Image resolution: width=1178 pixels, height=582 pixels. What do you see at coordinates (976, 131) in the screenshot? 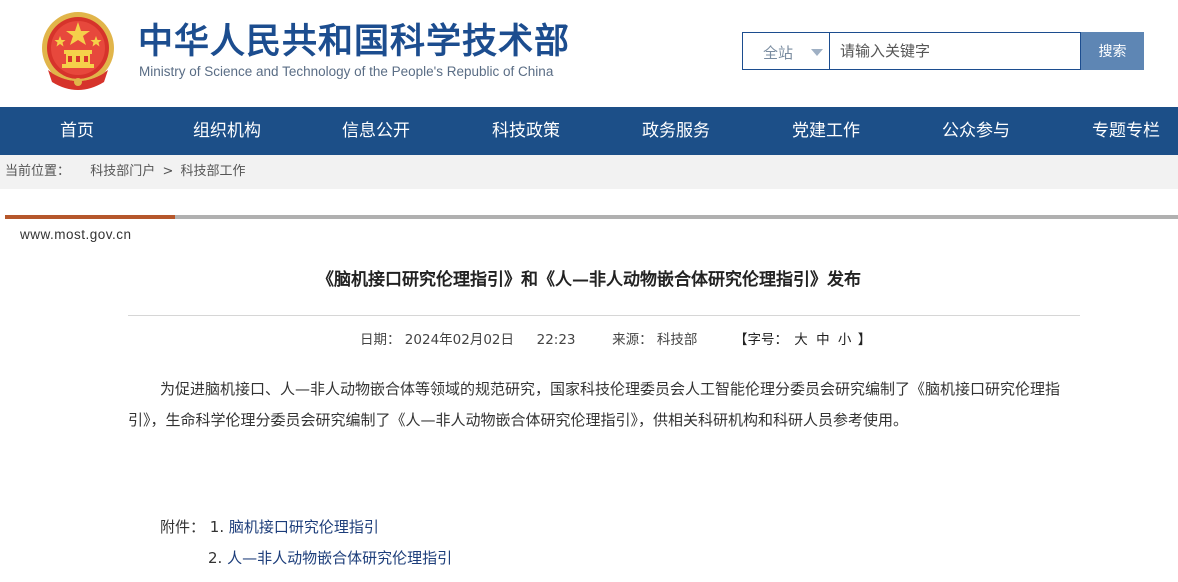
I see `nav-item-public: 公众参与` at bounding box center [976, 131].